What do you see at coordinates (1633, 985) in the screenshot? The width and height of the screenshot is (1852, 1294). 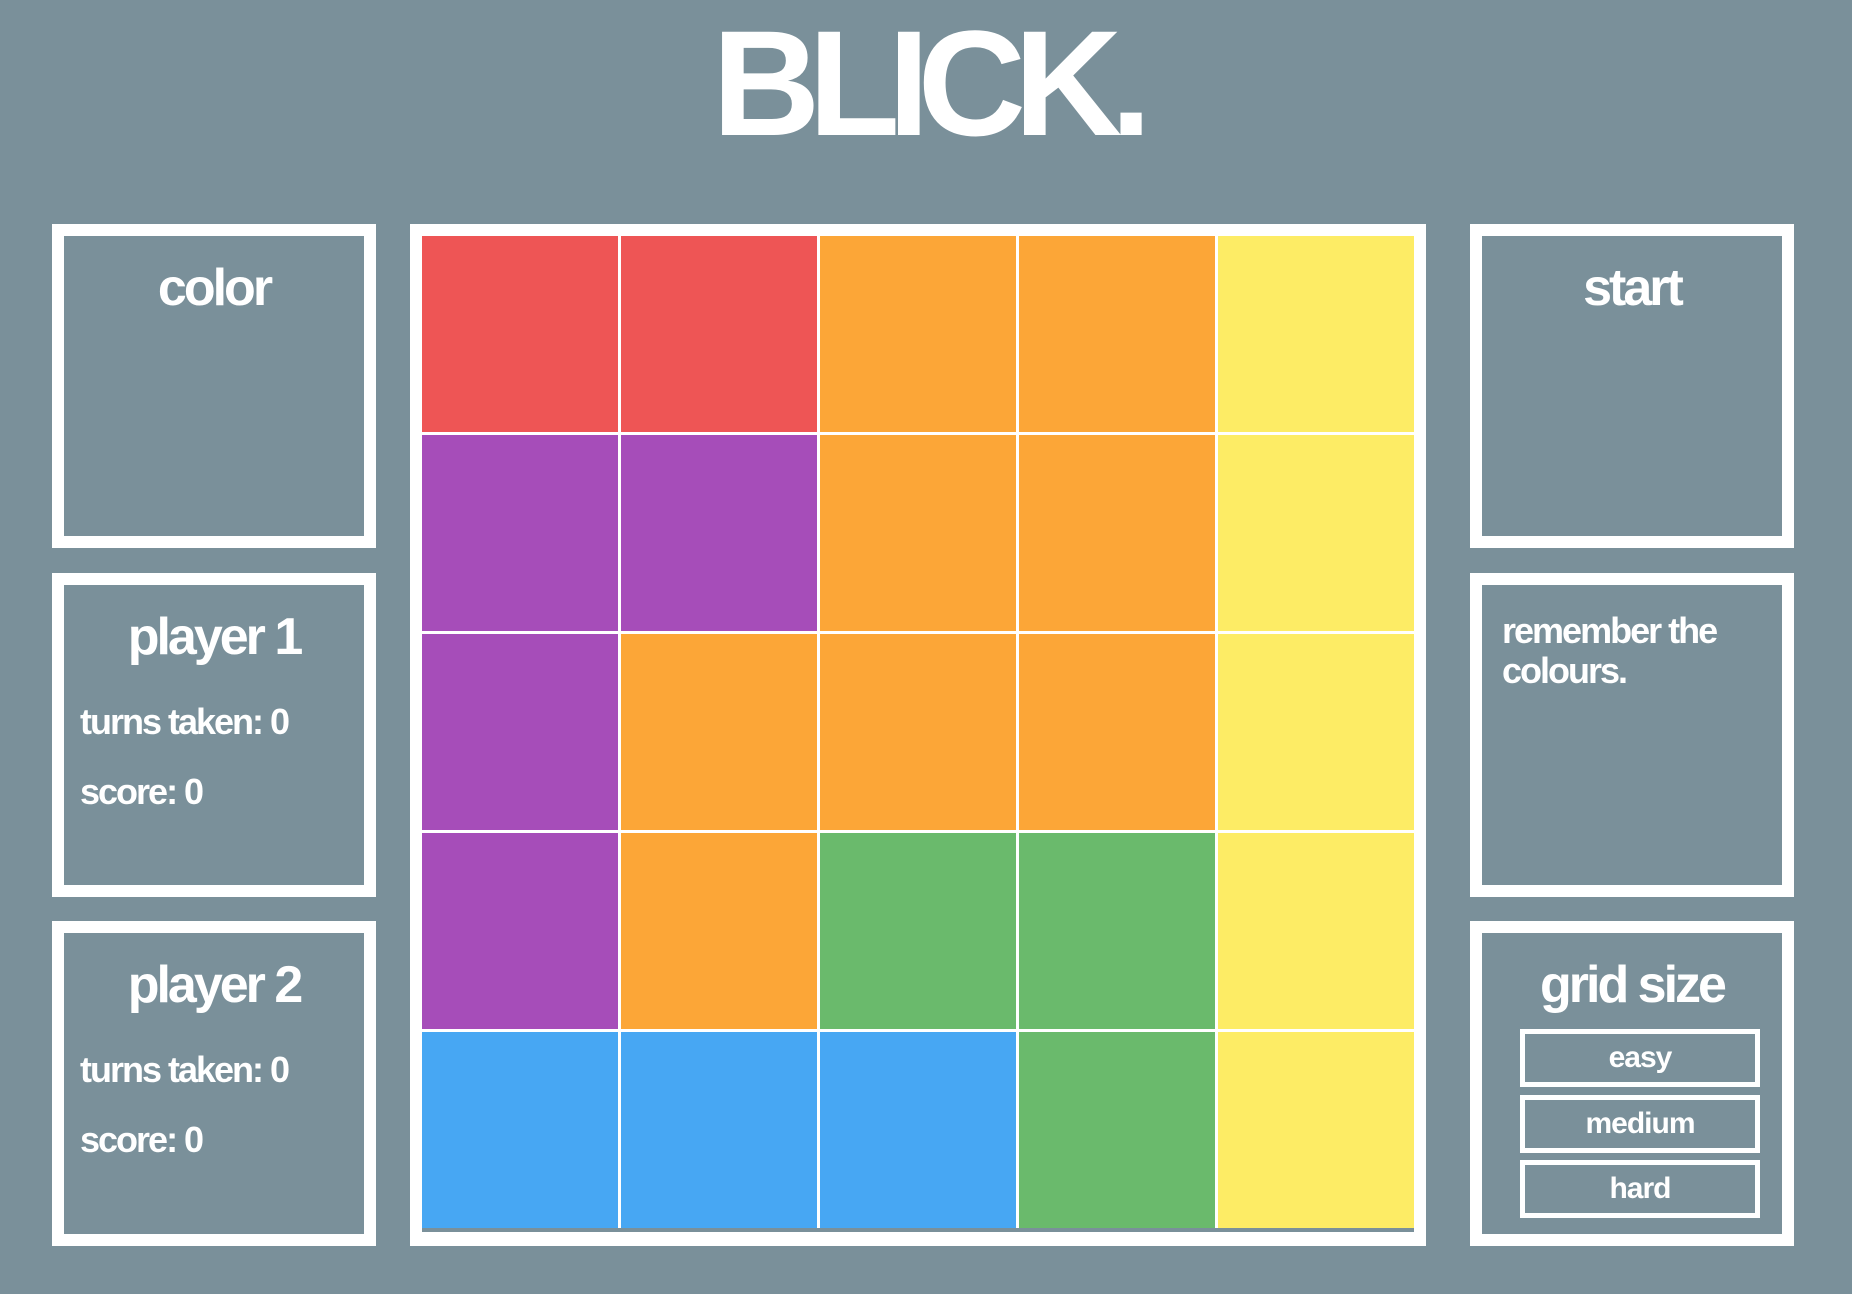 I see `grid-size-heading: grid size` at bounding box center [1633, 985].